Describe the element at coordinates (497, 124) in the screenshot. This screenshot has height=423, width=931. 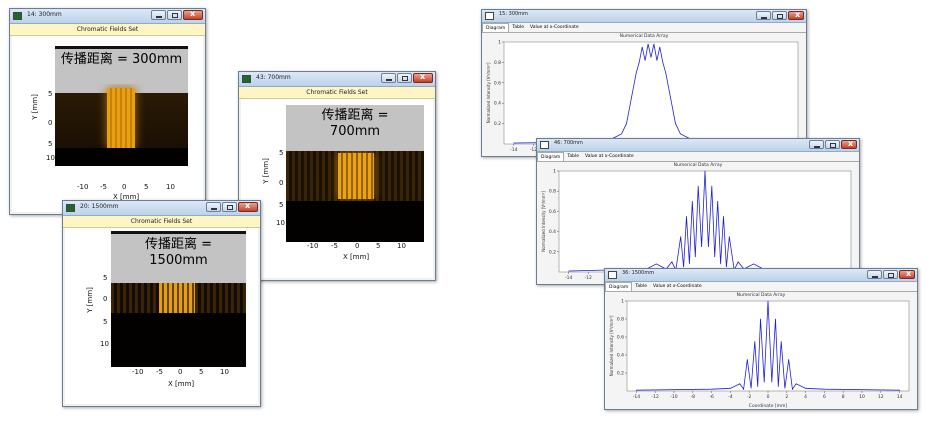
I see `y-tick-label: 0.2` at that location.